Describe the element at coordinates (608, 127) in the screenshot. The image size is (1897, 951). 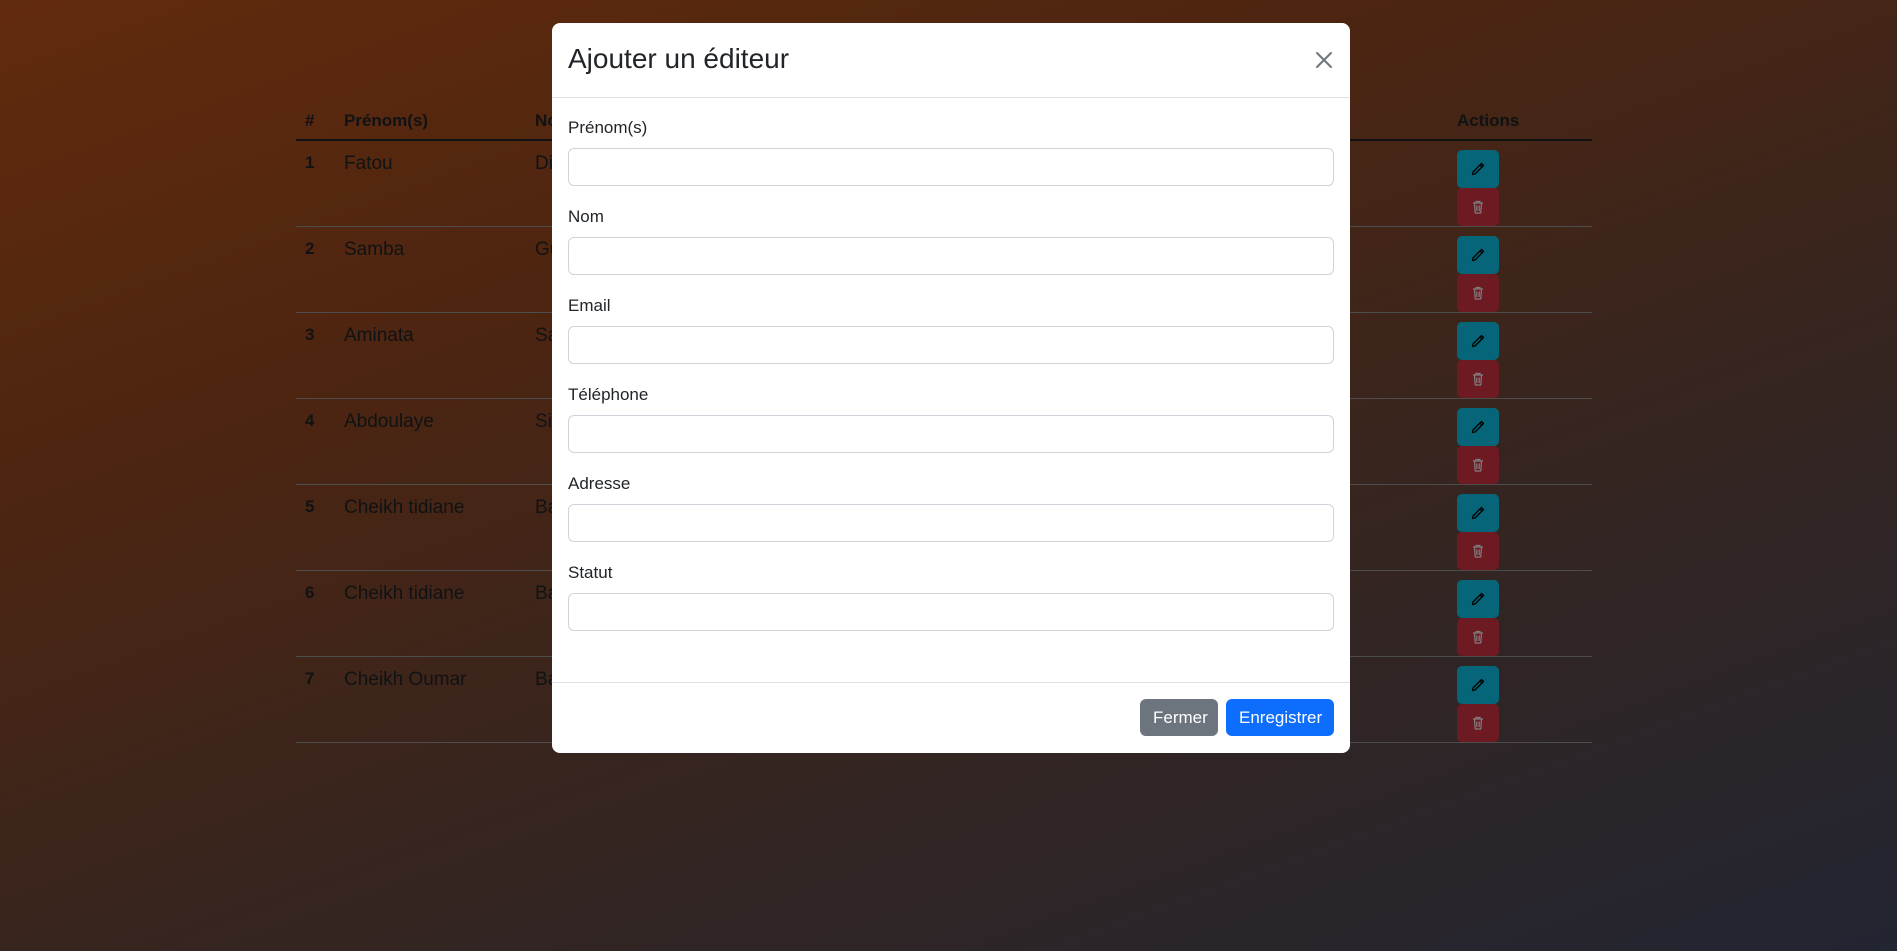
I see `prenom-label: Prénom(s)` at that location.